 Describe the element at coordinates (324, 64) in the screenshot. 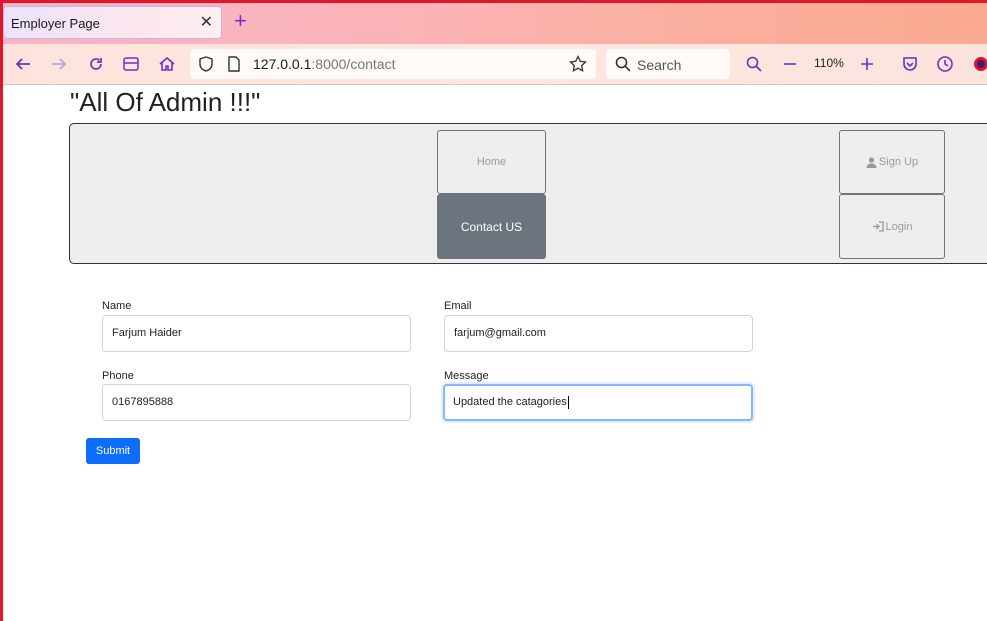

I see `url-text: 127.0.0.1:8000/contact` at that location.